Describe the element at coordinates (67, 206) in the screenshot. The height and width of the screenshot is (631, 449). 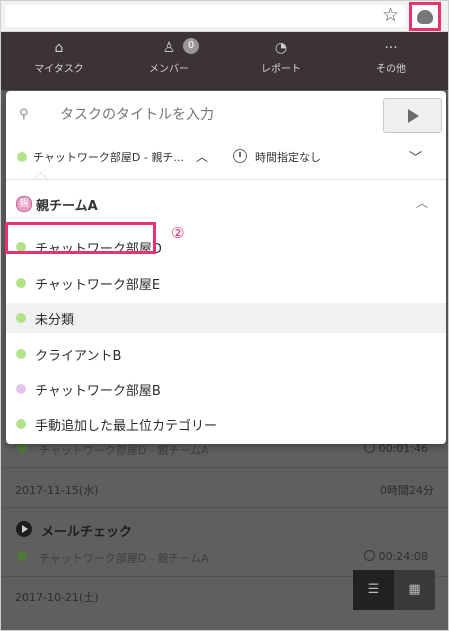
I see `group-label: 親チームA` at that location.